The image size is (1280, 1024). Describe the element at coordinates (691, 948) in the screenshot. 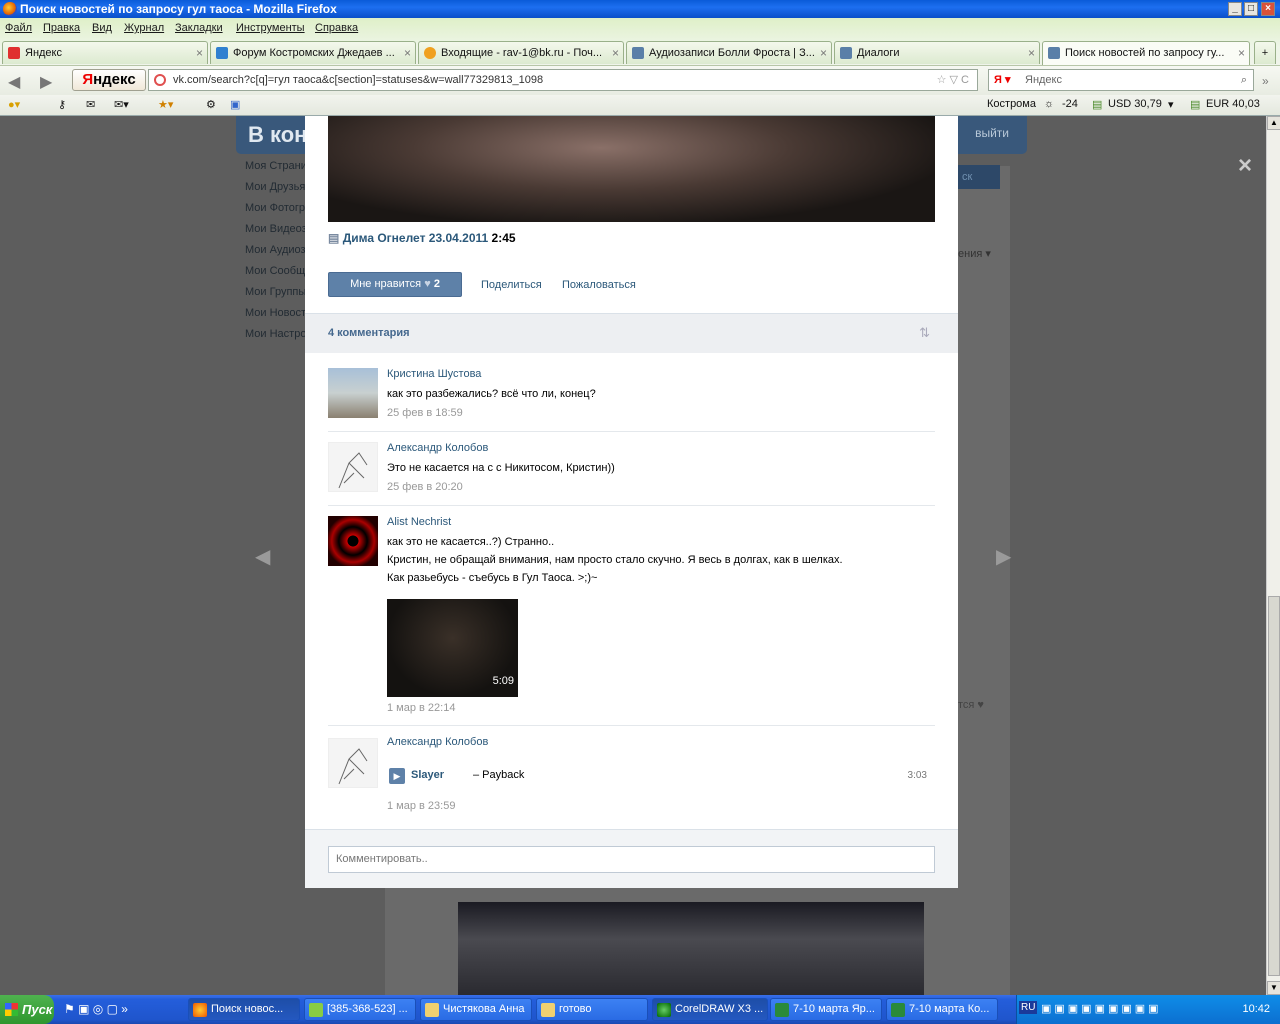

I see `vk-bg-video` at that location.